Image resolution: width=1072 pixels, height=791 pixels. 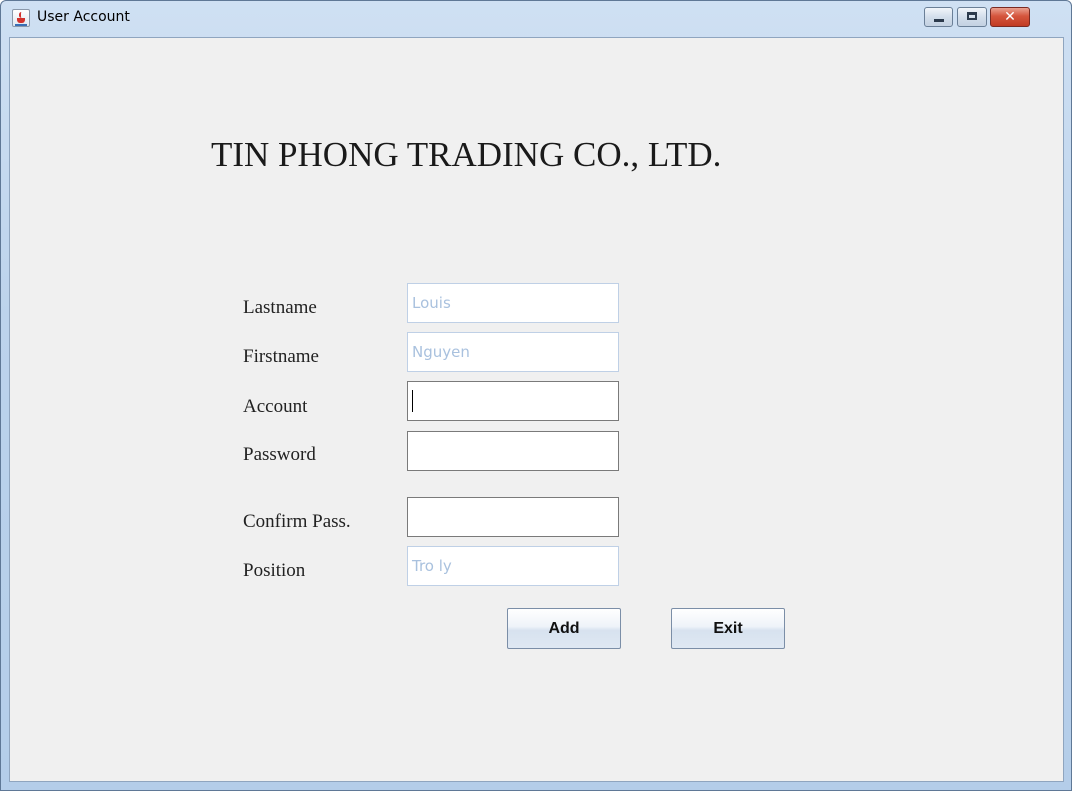 What do you see at coordinates (513, 352) in the screenshot?
I see `firstname-field: Nguyen` at bounding box center [513, 352].